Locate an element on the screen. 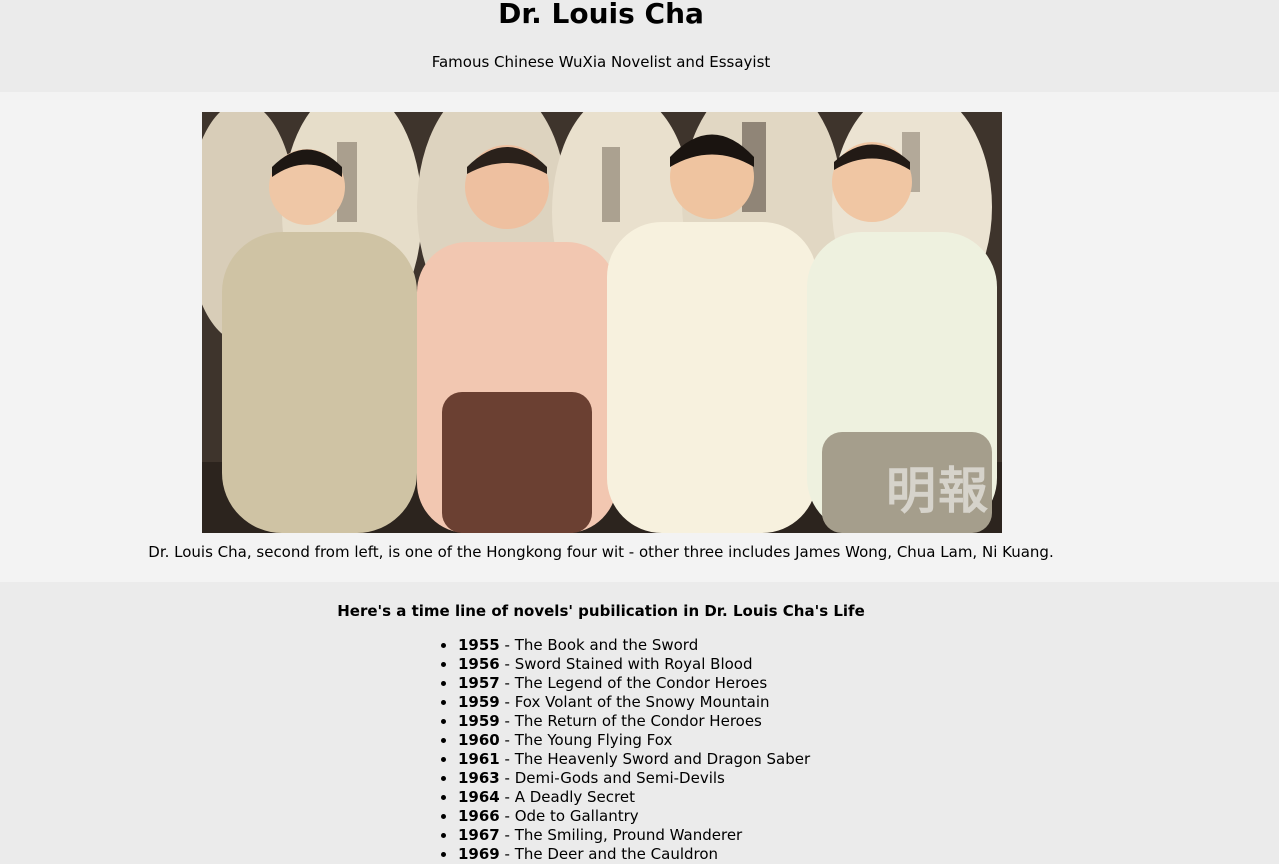 The width and height of the screenshot is (1279, 864). list-item-title: - The Young Flying Fox is located at coordinates (586, 740).